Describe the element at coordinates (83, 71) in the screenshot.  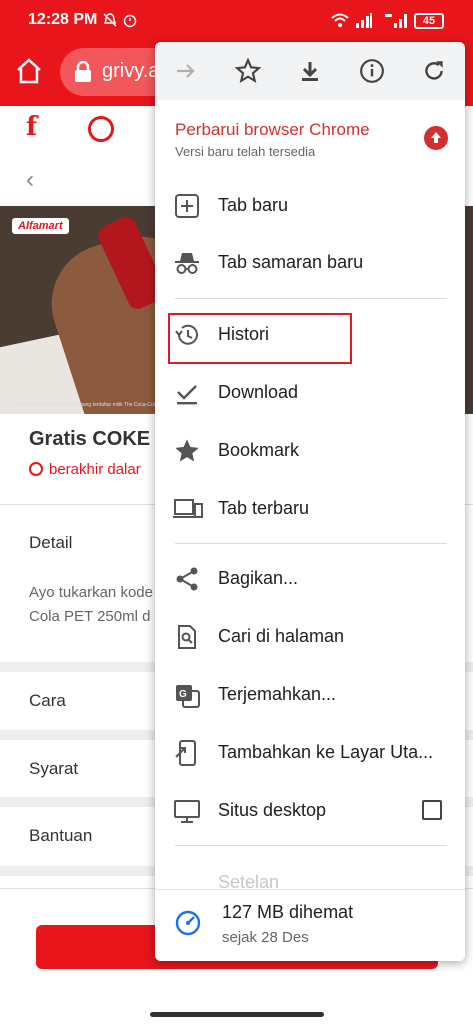
I see `lock-icon` at that location.